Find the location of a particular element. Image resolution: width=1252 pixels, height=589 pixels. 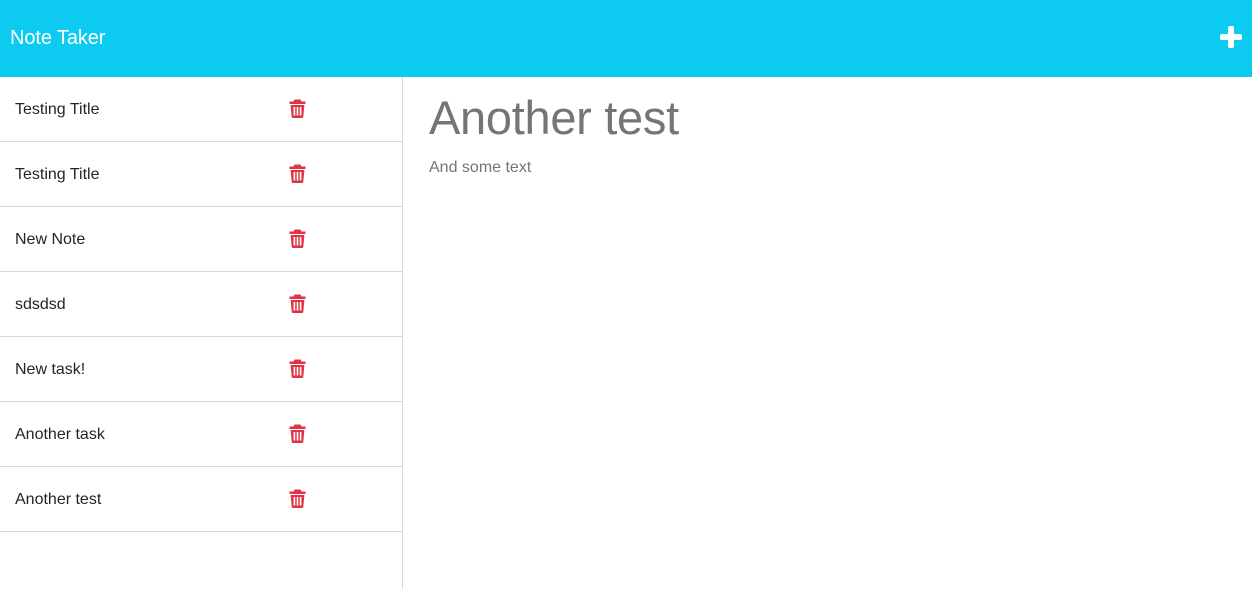

note-list-item-title: Another task is located at coordinates (60, 434).